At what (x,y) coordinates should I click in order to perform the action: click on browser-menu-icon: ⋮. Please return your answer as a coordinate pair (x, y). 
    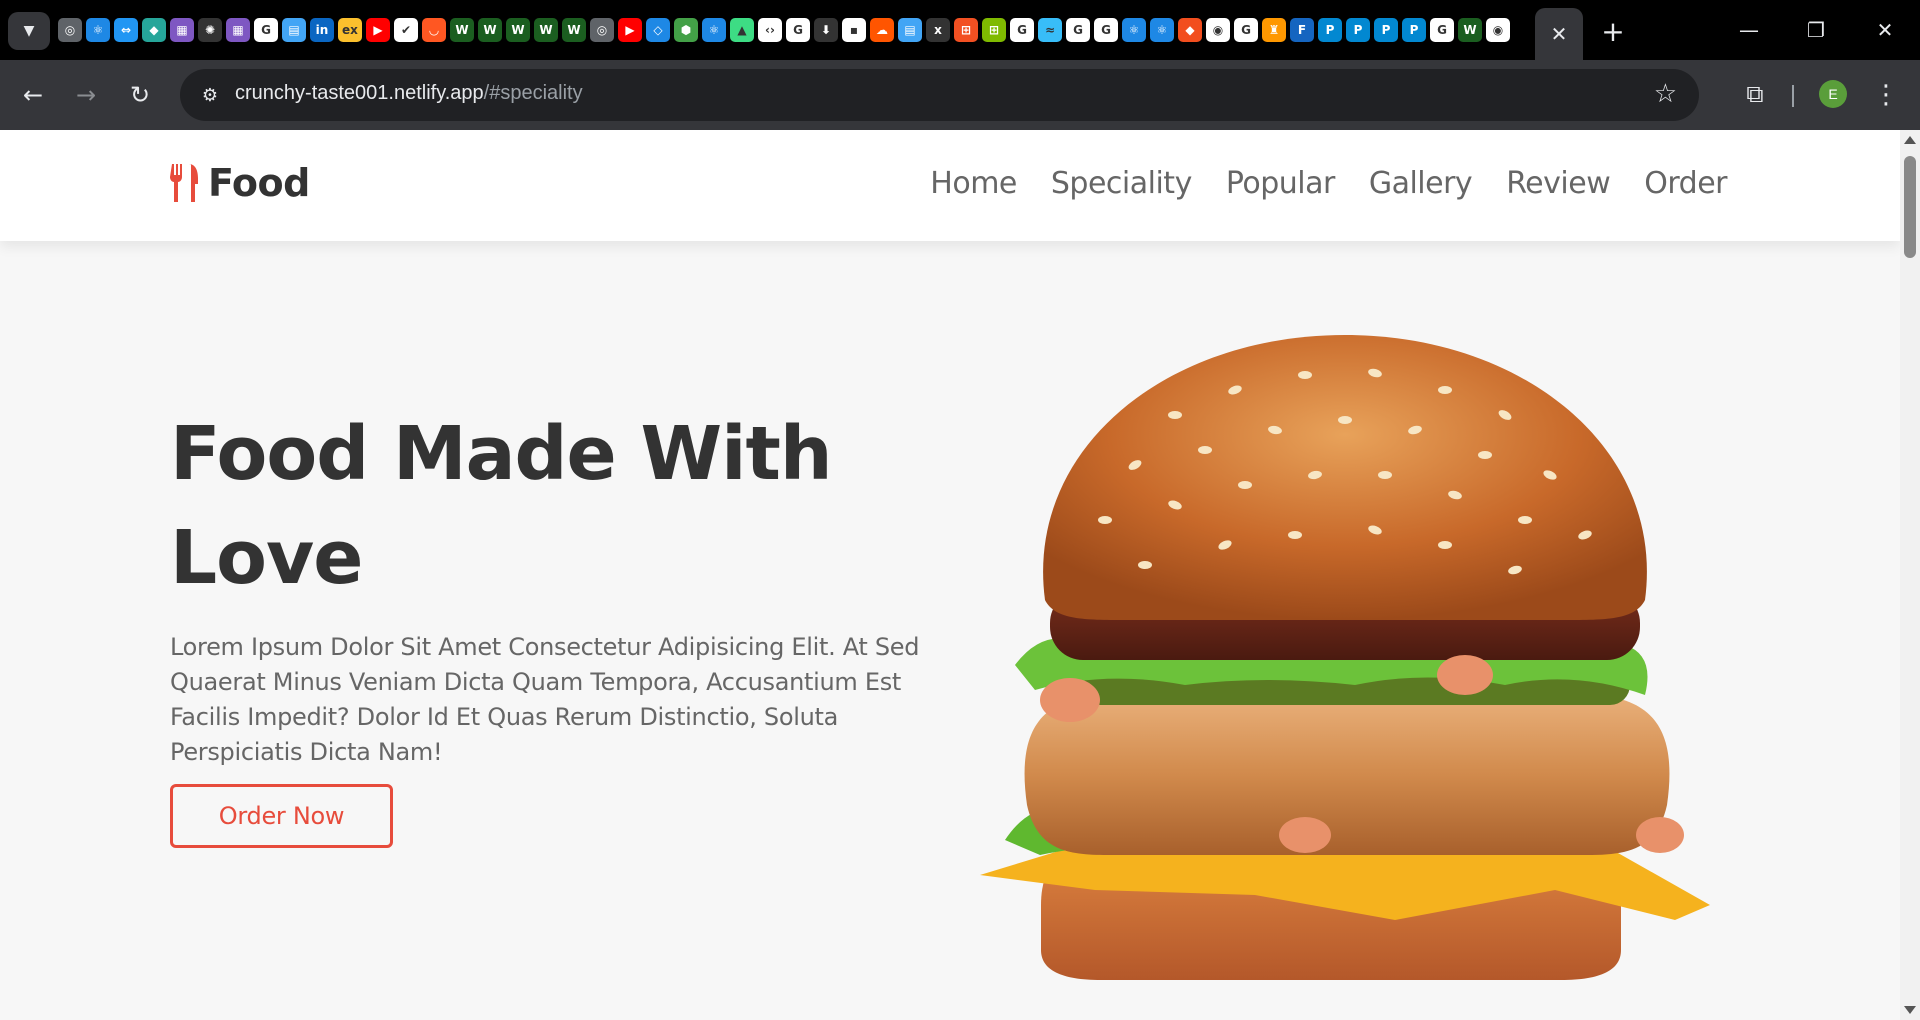
    Looking at the image, I should click on (1886, 95).